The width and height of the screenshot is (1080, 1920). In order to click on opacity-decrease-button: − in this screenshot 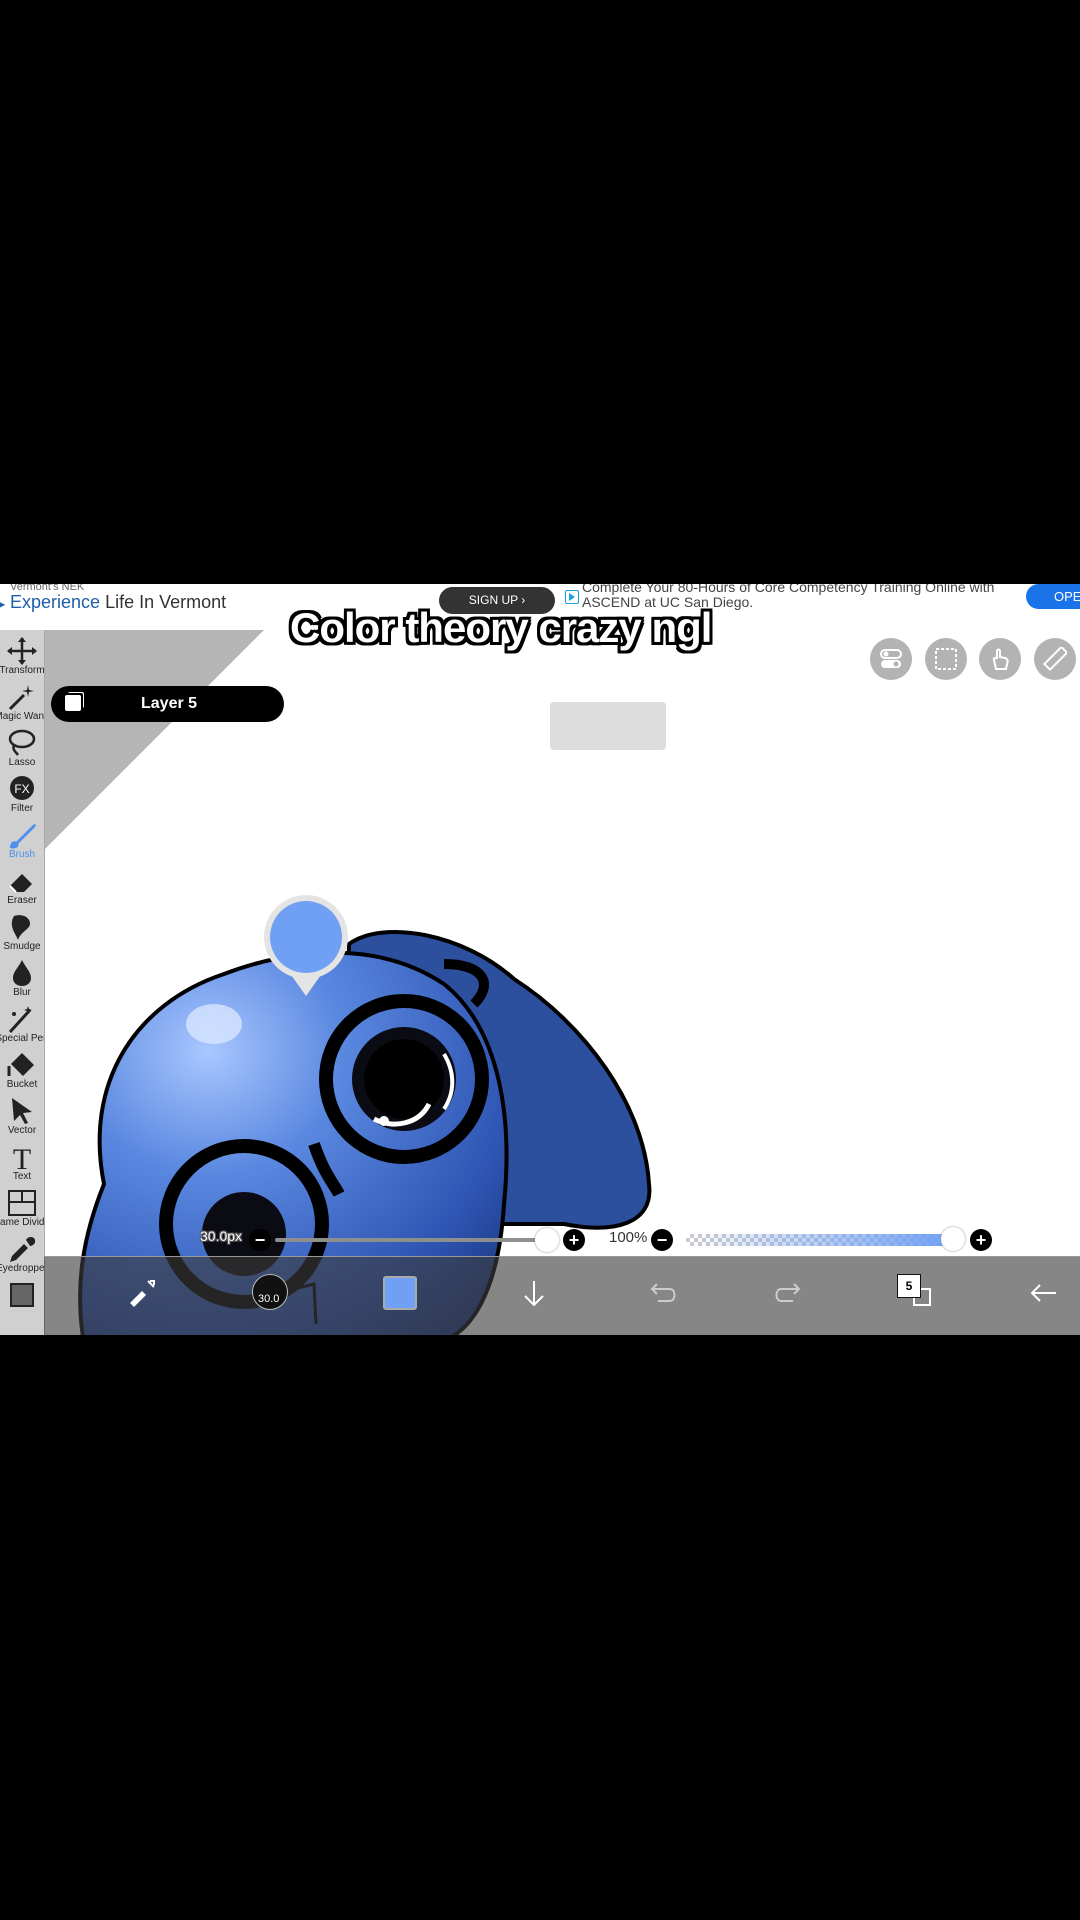, I will do `click(662, 1240)`.